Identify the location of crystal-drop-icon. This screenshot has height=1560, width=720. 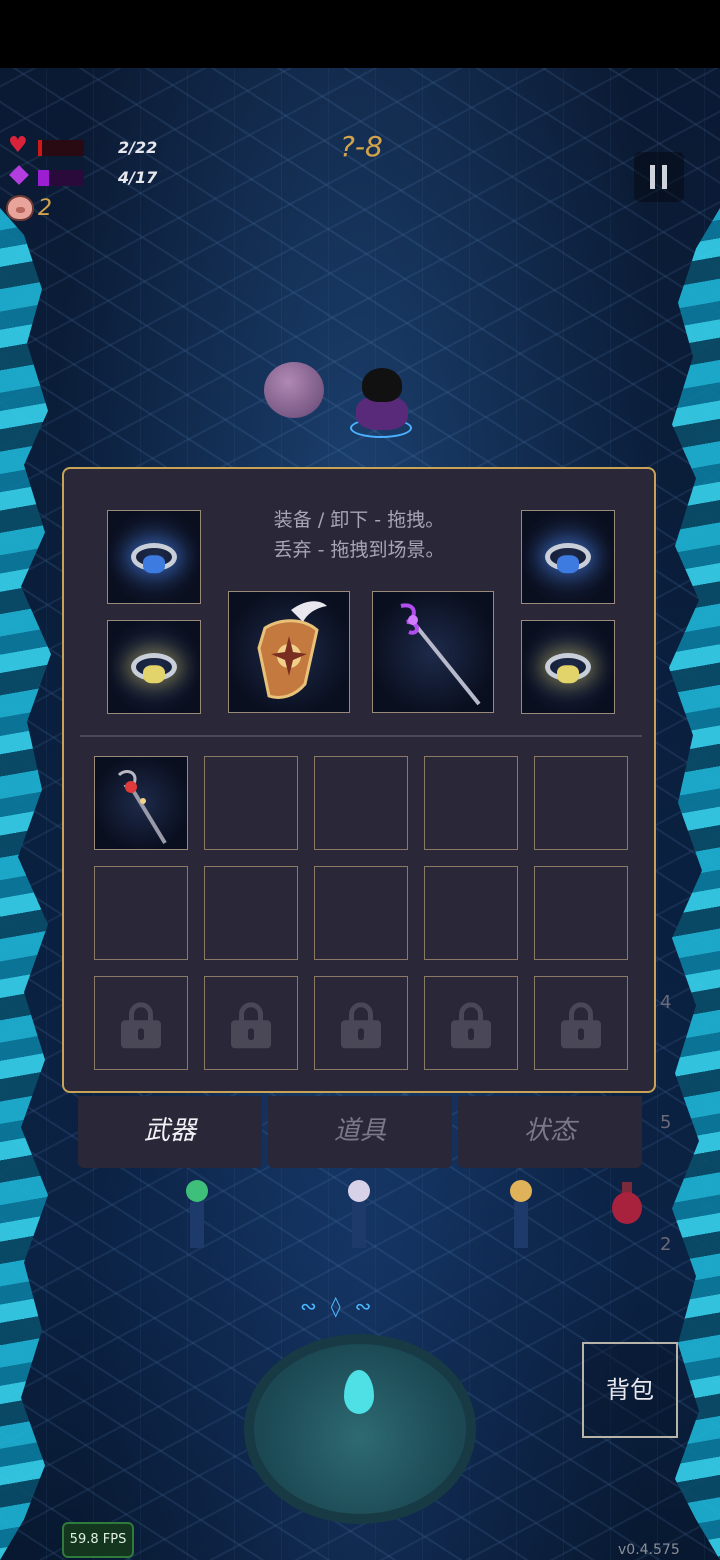
(359, 1392).